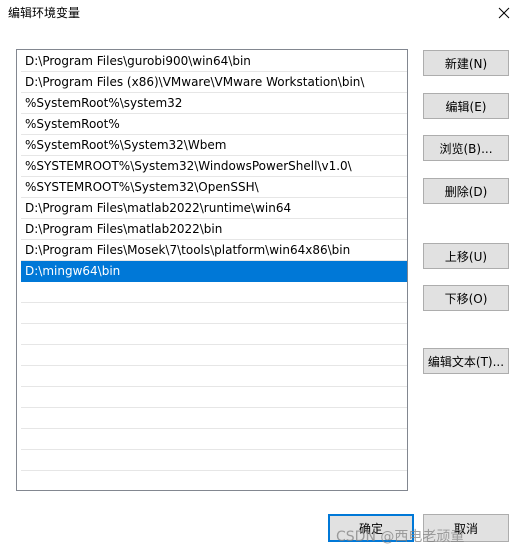 The height and width of the screenshot is (556, 523). What do you see at coordinates (261, 14) in the screenshot?
I see `title-bar: 编辑环境变量` at bounding box center [261, 14].